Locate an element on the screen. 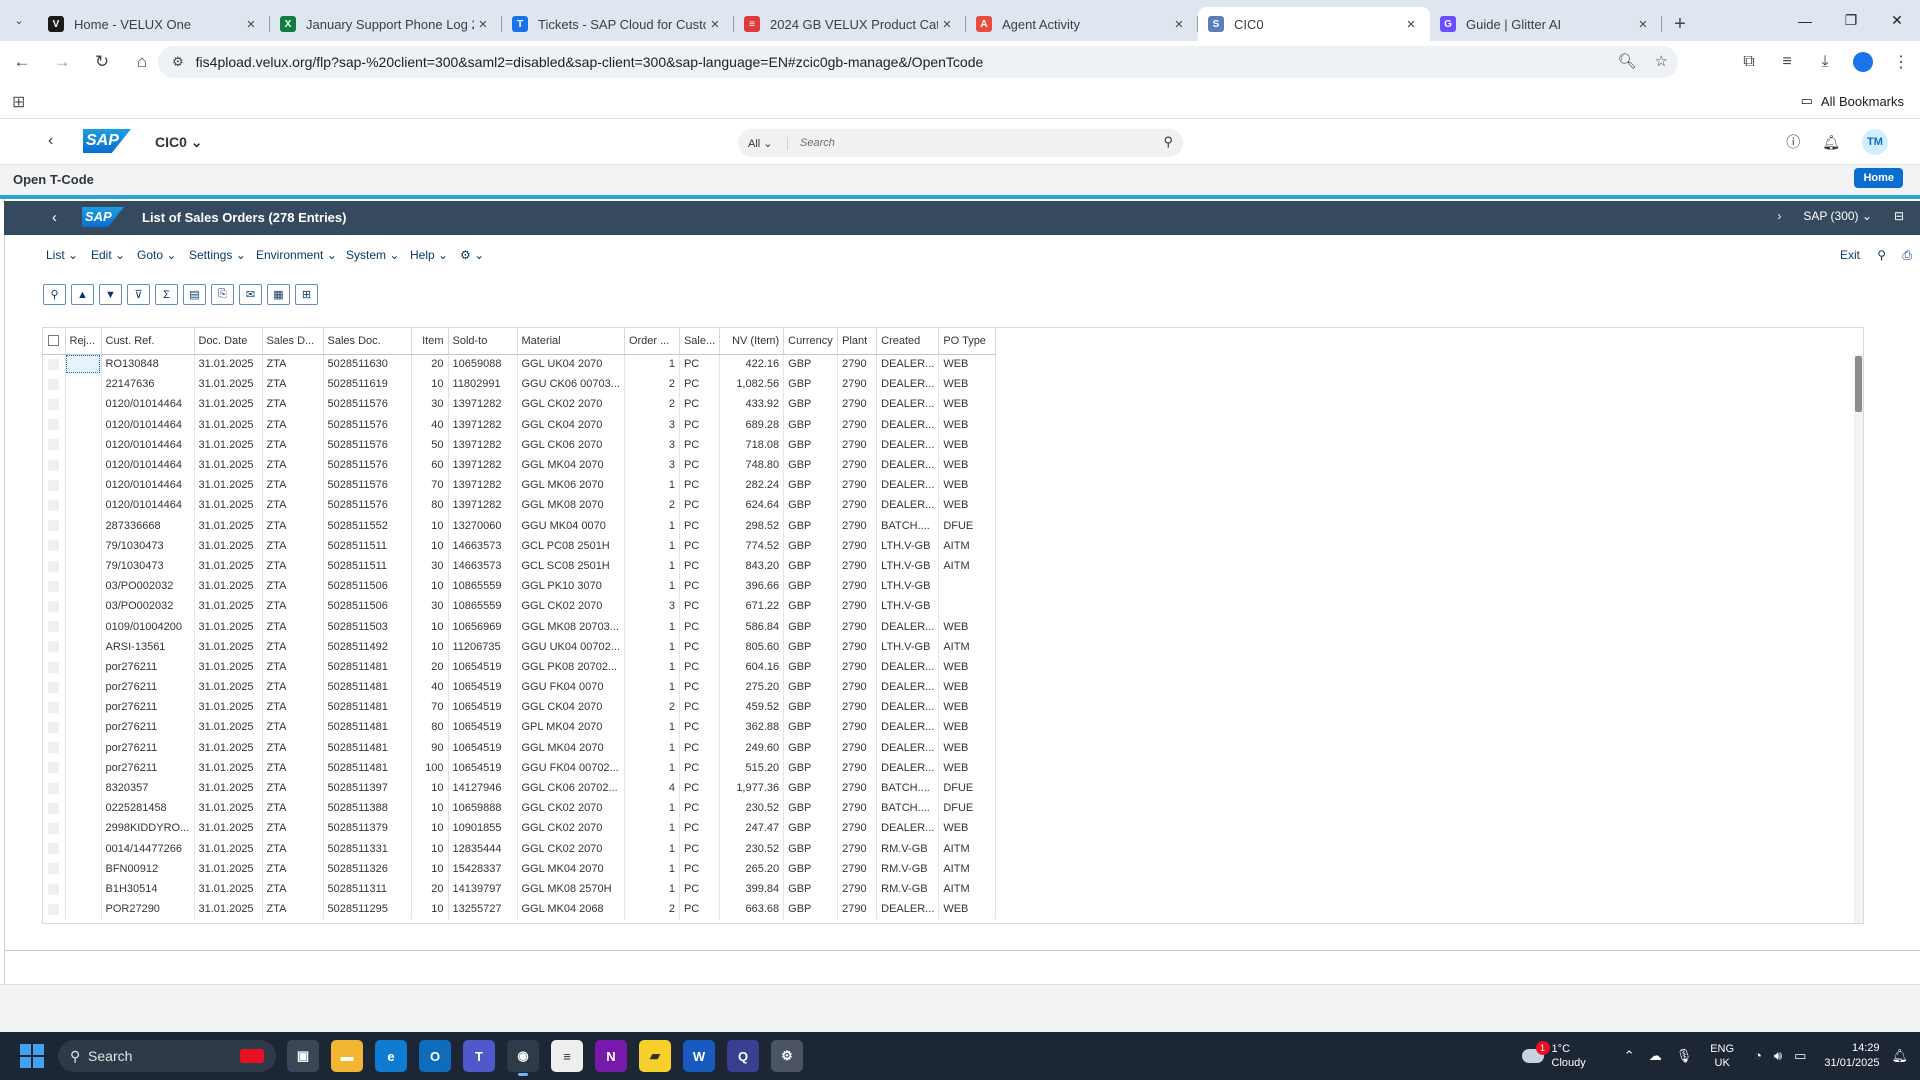  table-cell: 80 is located at coordinates (430, 727).